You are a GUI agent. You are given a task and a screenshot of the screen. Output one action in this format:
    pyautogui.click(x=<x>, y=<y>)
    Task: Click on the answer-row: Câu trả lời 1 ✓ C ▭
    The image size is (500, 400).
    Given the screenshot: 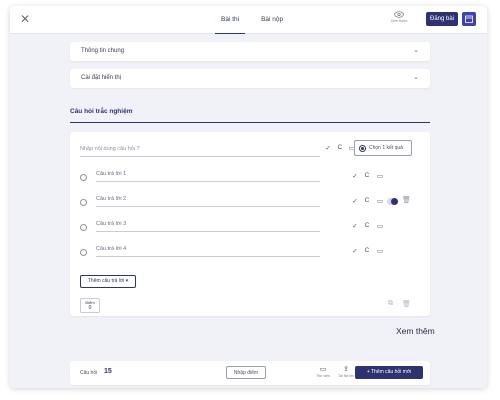 What is the action you would take?
    pyautogui.click(x=250, y=178)
    